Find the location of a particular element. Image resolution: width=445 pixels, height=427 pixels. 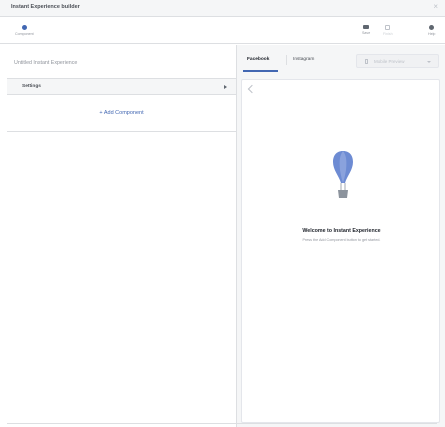

document-title: Untitled Instant Experience is located at coordinates (45, 63).